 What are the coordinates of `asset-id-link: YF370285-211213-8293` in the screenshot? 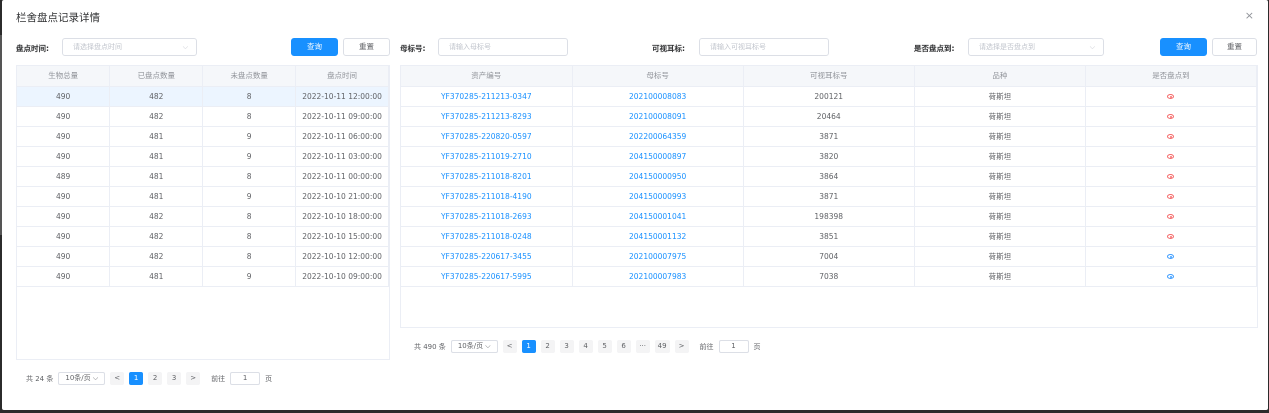 It's located at (487, 116).